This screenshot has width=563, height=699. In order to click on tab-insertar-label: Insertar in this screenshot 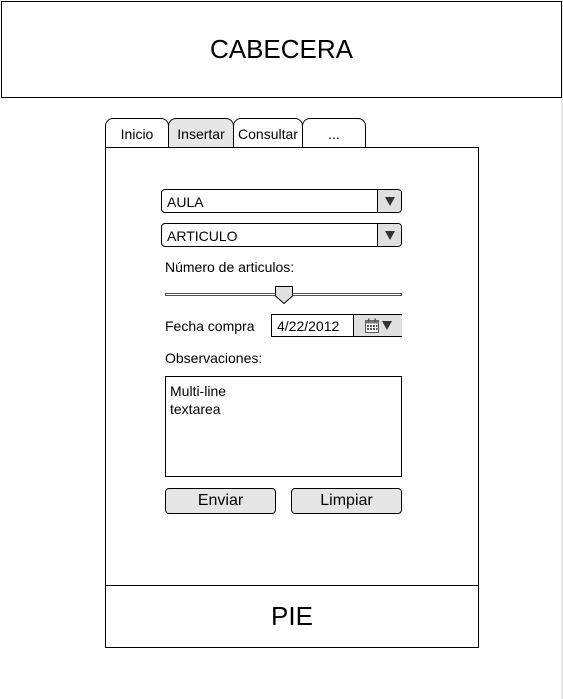, I will do `click(201, 133)`.